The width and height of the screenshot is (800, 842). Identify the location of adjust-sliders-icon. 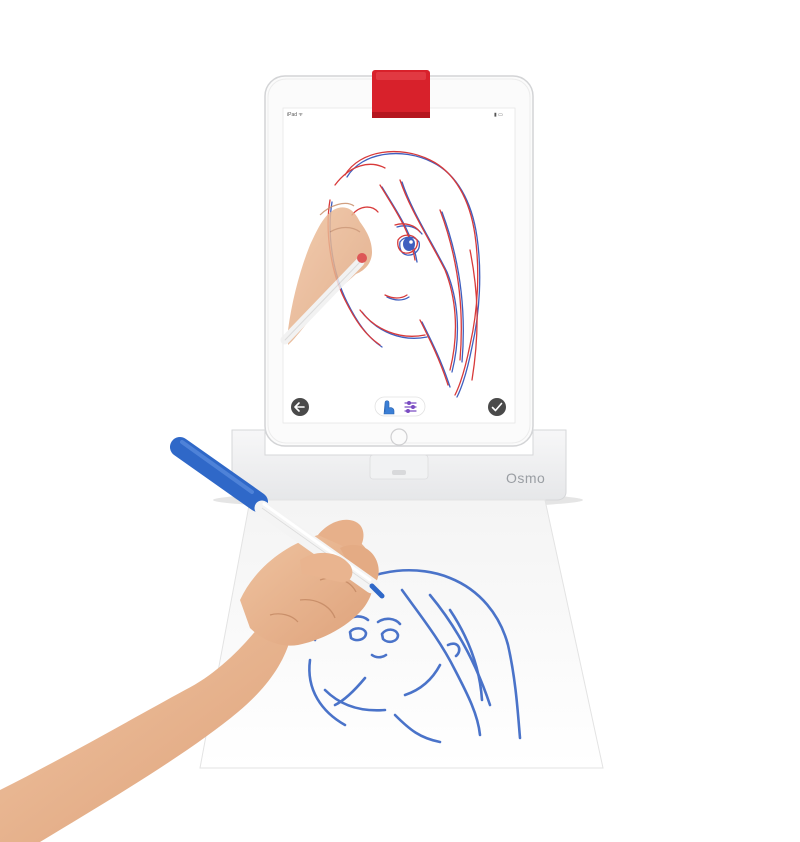
(410, 407).